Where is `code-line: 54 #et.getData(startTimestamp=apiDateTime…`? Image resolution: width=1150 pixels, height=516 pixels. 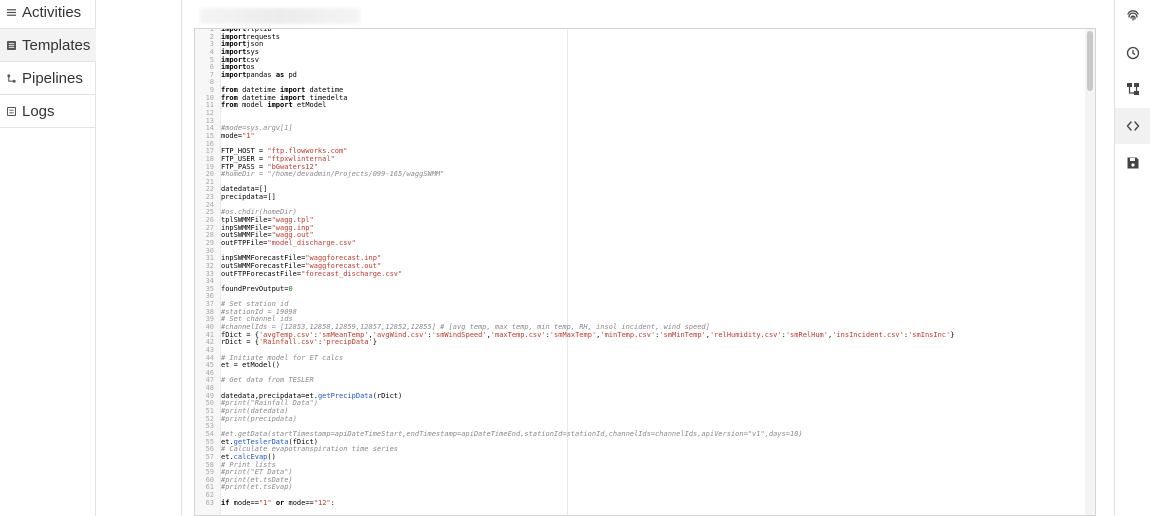 code-line: 54 #et.getData(startTimestamp=apiDateTime… is located at coordinates (640, 434).